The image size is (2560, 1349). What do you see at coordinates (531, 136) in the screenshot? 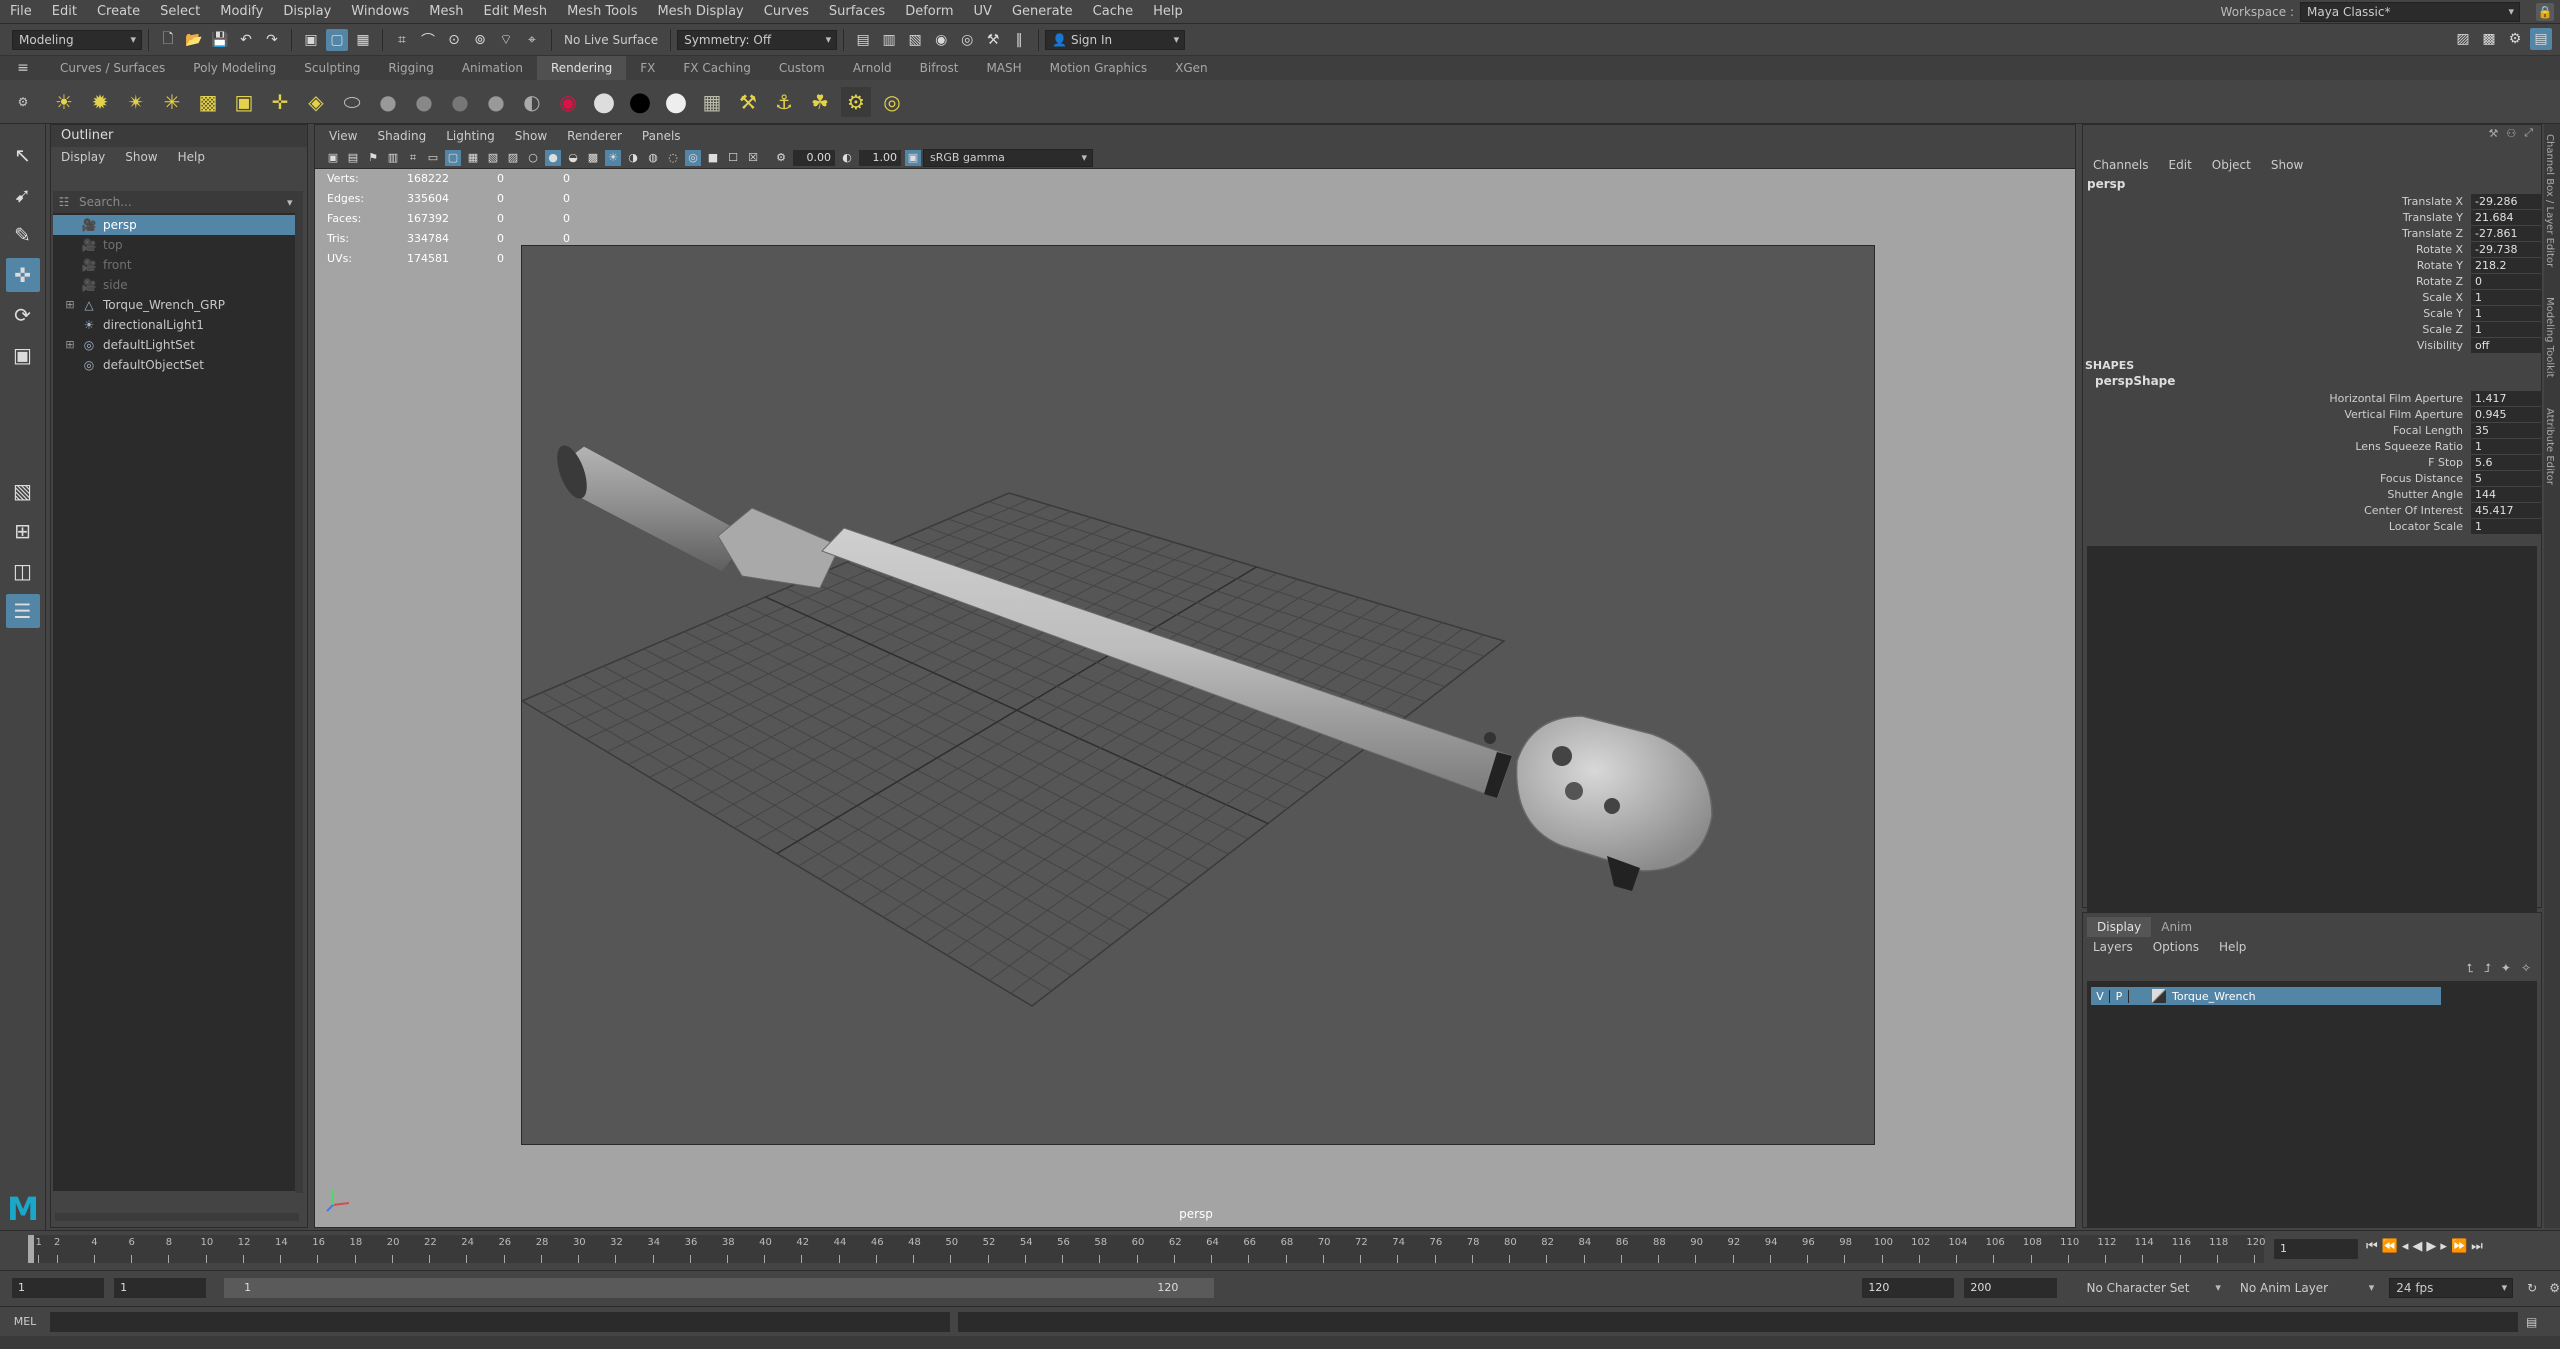
I see `viewport-menu-show: Show` at bounding box center [531, 136].